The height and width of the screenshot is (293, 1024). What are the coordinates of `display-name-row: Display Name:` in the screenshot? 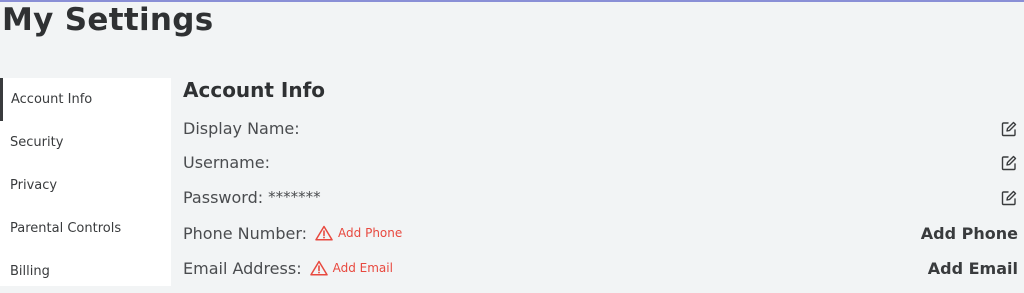 It's located at (600, 128).